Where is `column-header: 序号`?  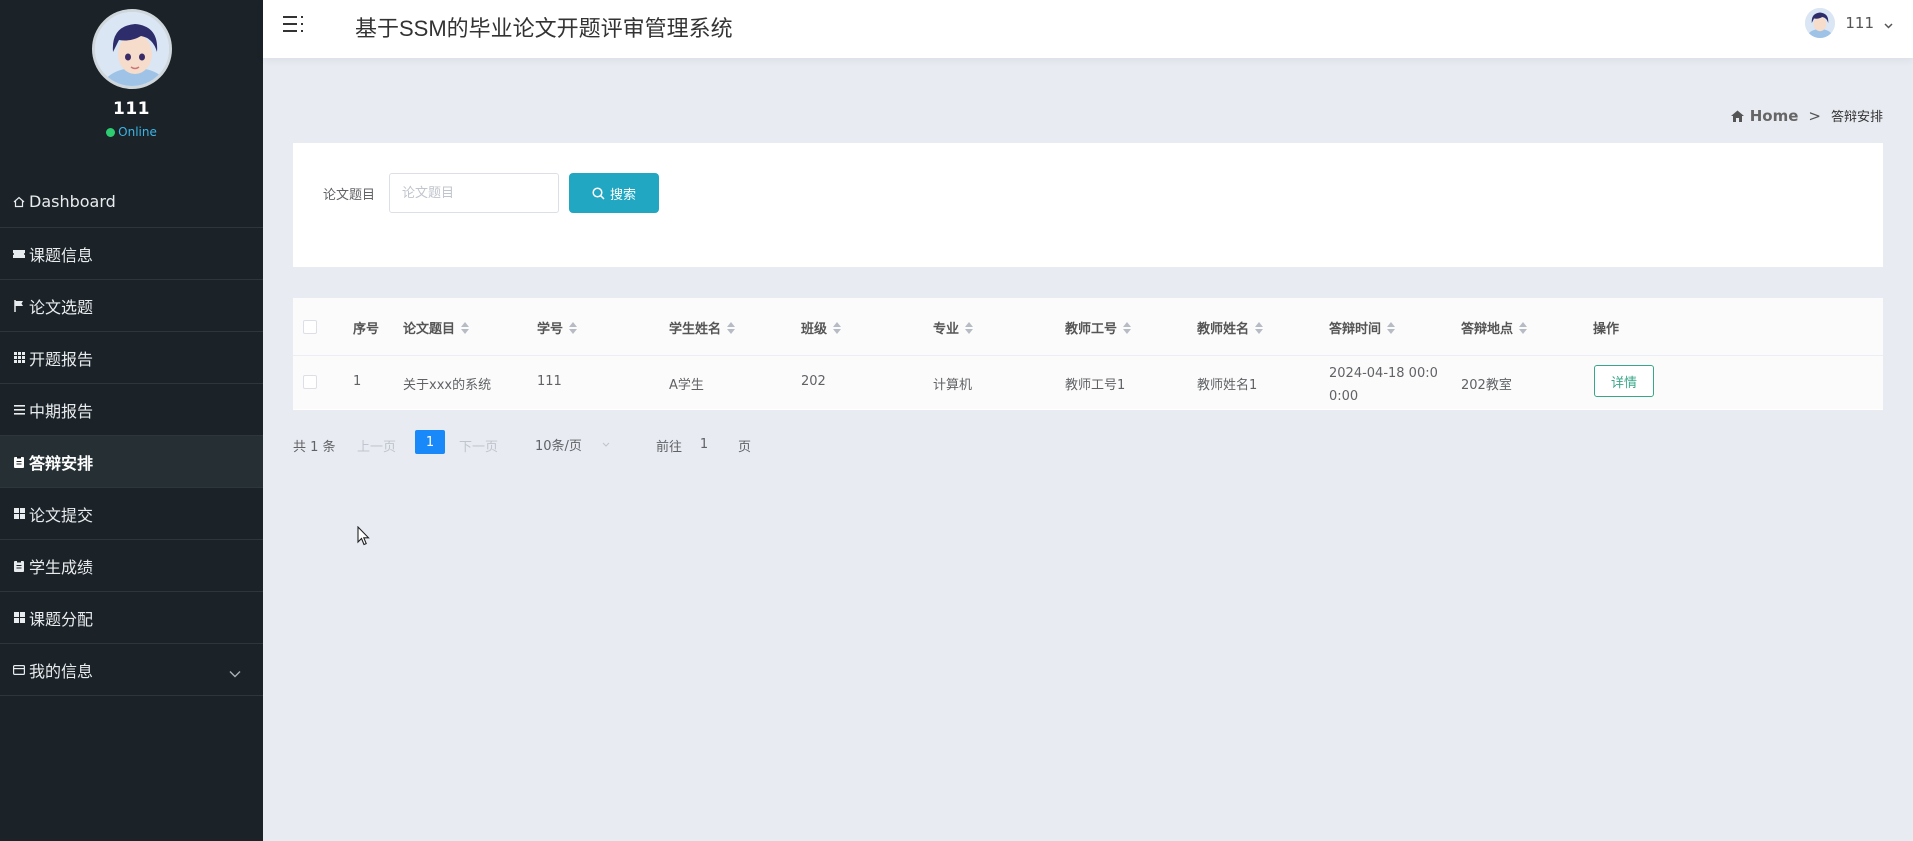
column-header: 序号 is located at coordinates (366, 327).